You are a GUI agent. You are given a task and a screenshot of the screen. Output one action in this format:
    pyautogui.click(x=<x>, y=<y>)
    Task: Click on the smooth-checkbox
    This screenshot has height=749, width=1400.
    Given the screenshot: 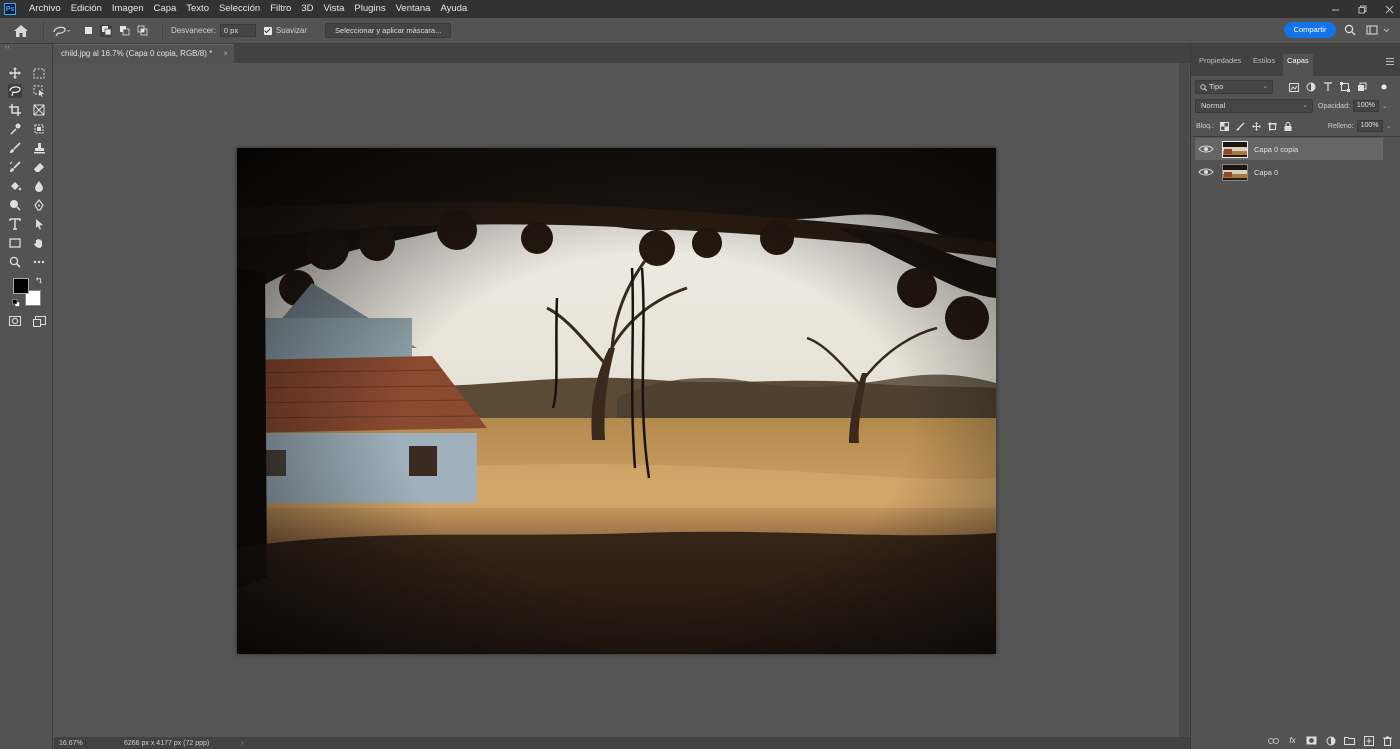 What is the action you would take?
    pyautogui.click(x=267, y=30)
    